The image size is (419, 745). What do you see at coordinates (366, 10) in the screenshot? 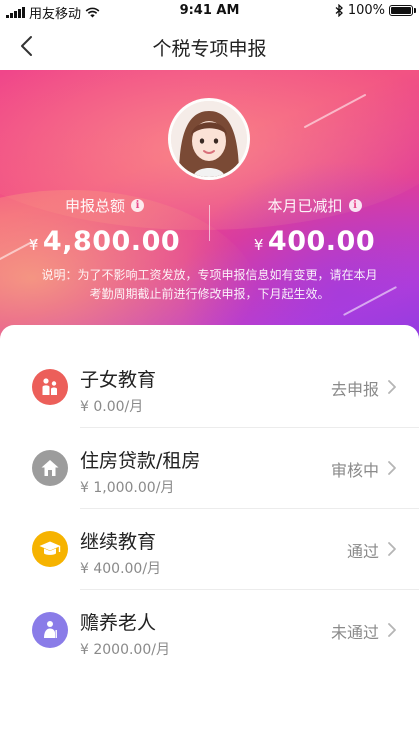
I see `battery-percent: 100%` at bounding box center [366, 10].